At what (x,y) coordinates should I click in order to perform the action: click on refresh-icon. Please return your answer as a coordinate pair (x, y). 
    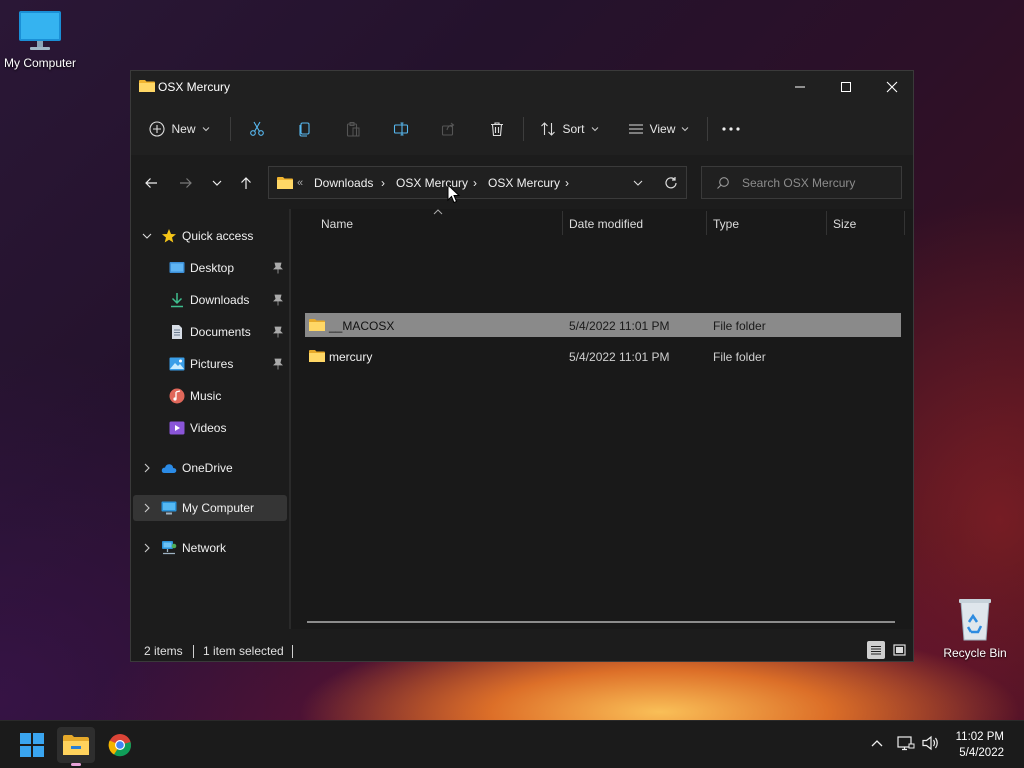
    Looking at the image, I should click on (671, 183).